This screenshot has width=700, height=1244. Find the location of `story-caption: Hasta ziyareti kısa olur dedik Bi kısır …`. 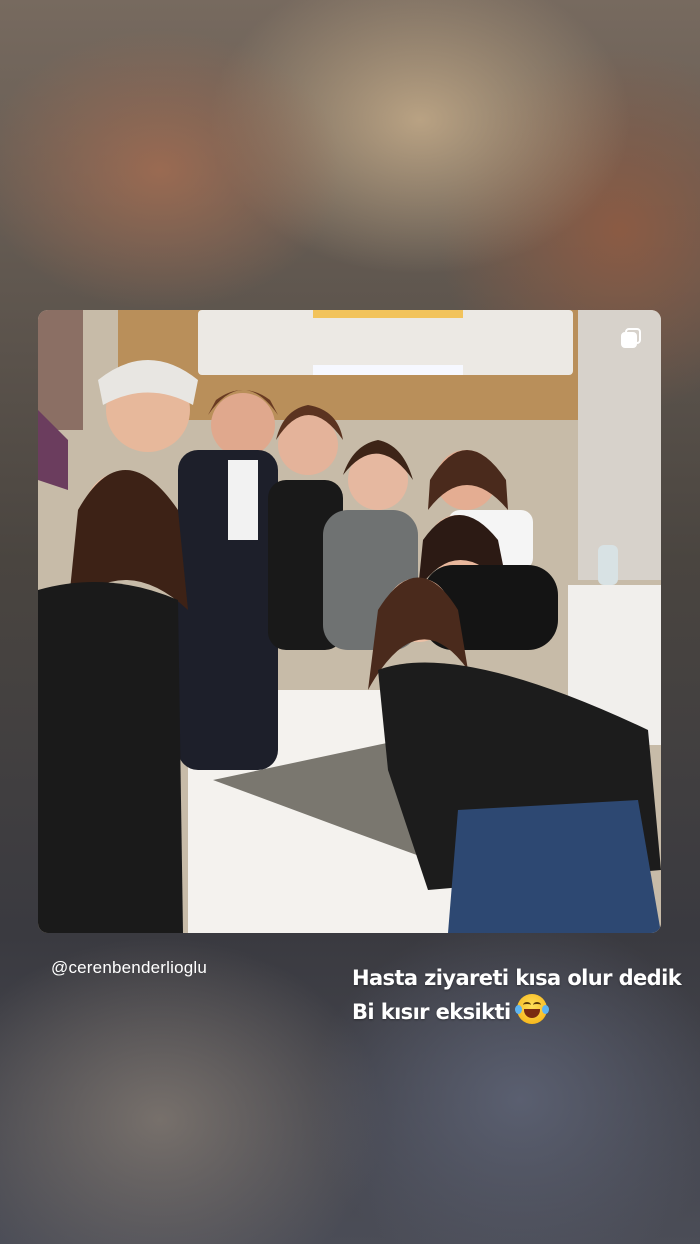

story-caption: Hasta ziyareti kısa olur dedik Bi kısır … is located at coordinates (517, 995).